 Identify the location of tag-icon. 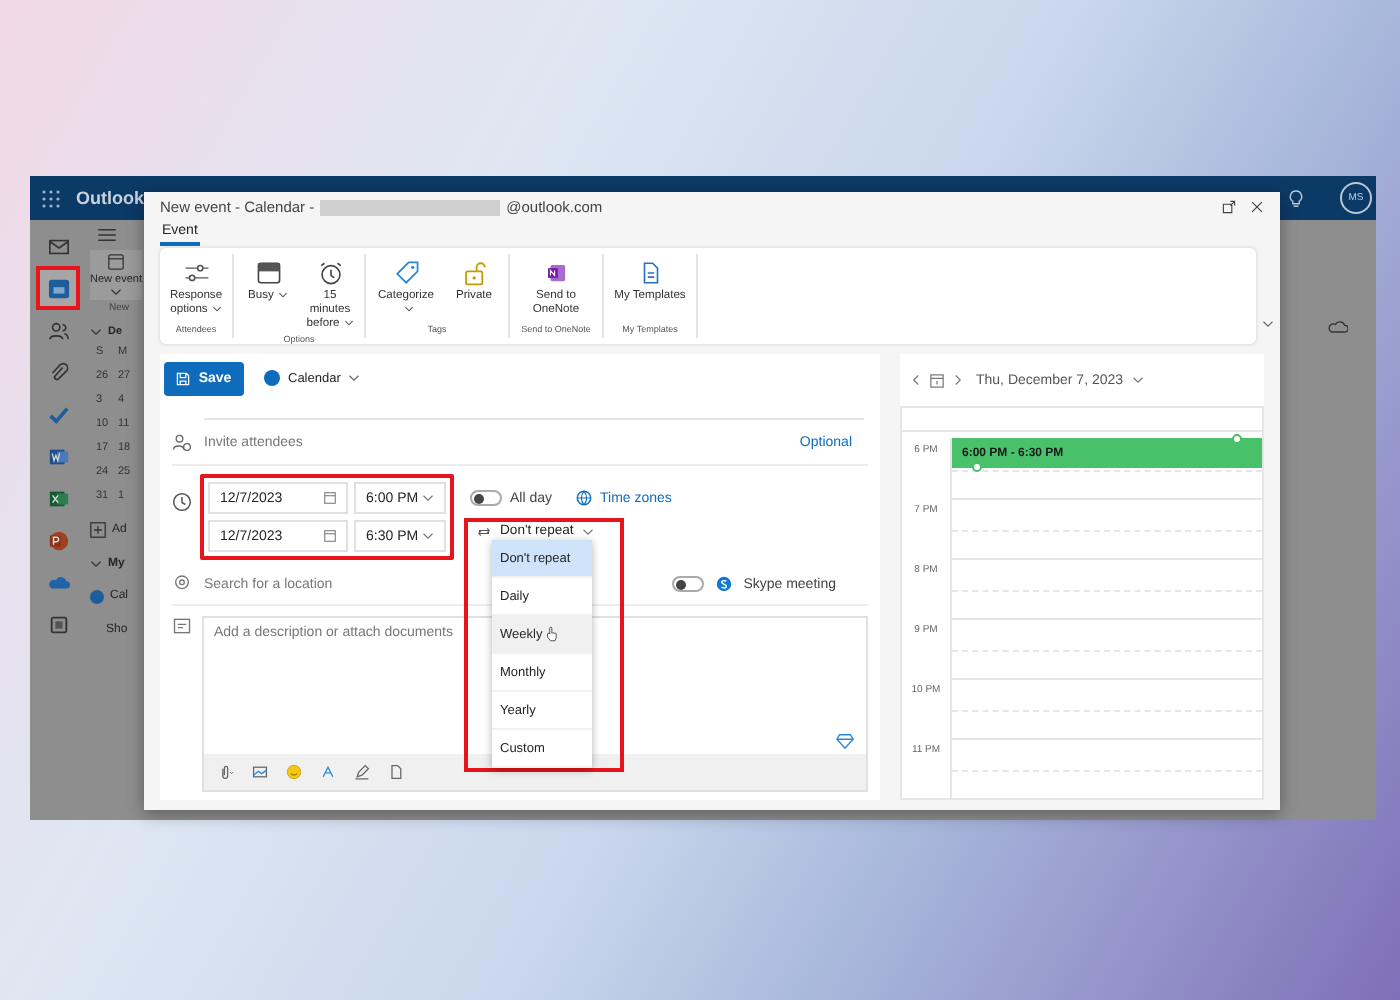
(406, 273).